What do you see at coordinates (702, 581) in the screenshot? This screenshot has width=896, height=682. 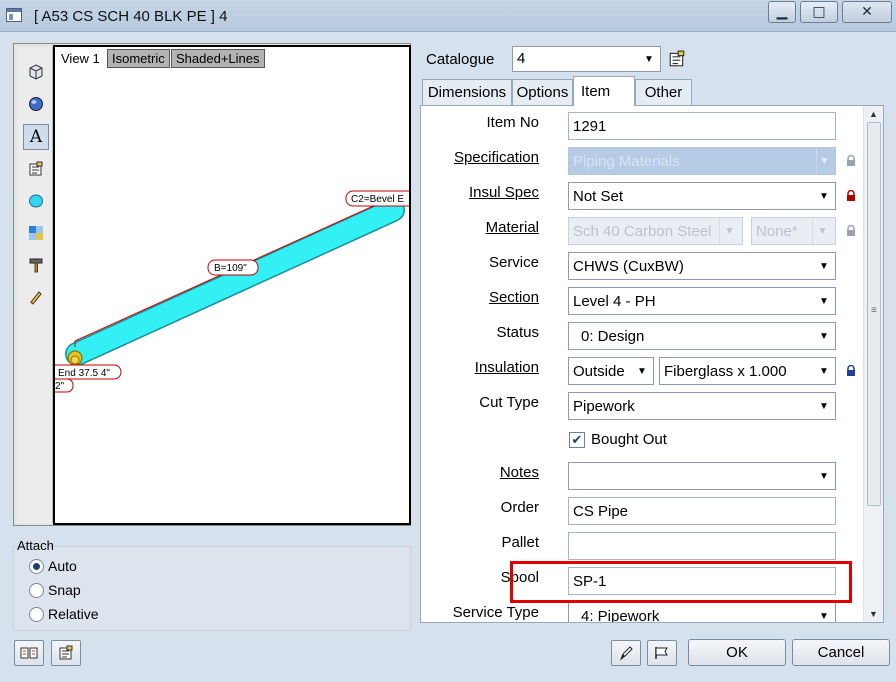 I see `spool-input: SP-1` at bounding box center [702, 581].